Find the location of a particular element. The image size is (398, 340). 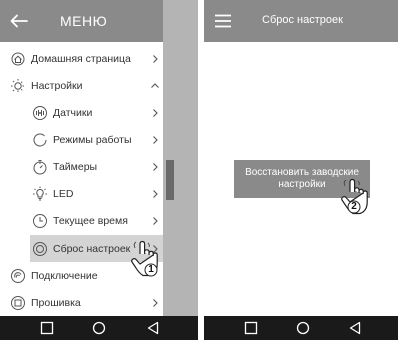

menu-item-label: Домашняя страница is located at coordinates (81, 58).